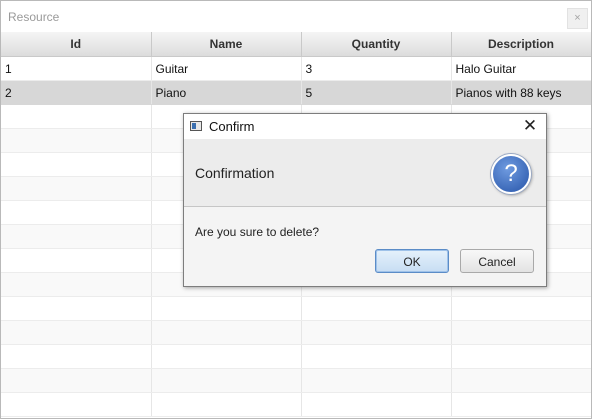 The image size is (592, 419). What do you see at coordinates (232, 126) in the screenshot?
I see `dialog-title: Confirm` at bounding box center [232, 126].